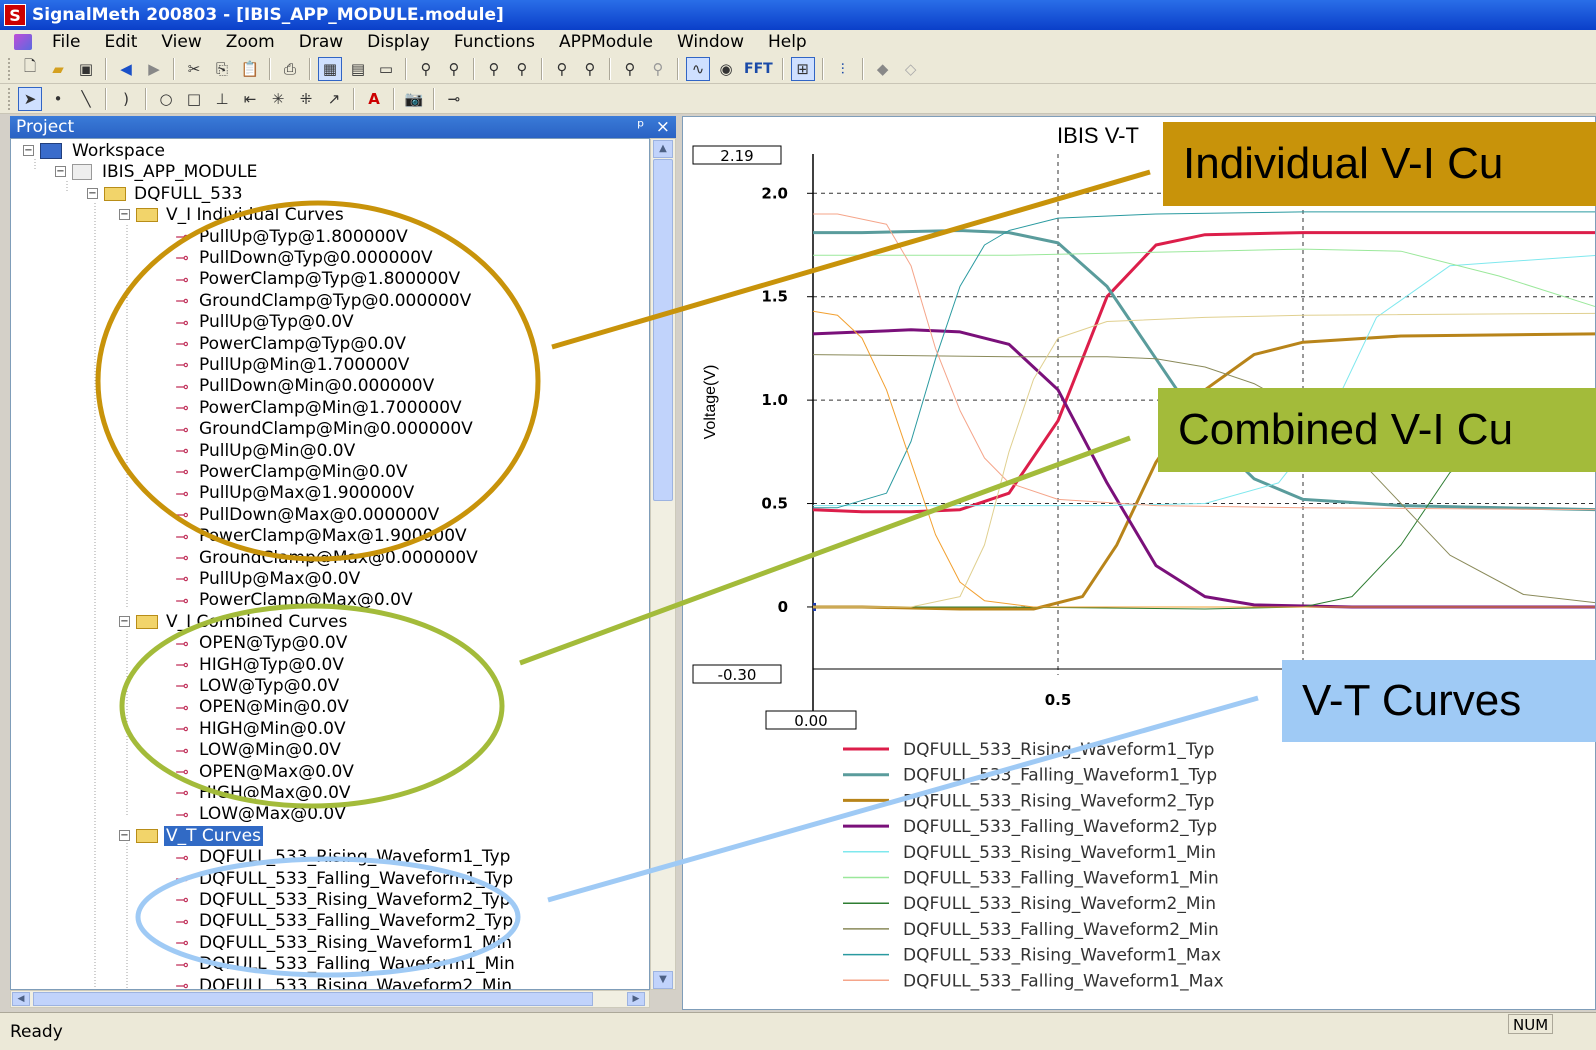 Image resolution: width=1596 pixels, height=1050 pixels. What do you see at coordinates (267, 578) in the screenshot?
I see `tree-leaf: ⊸ PullUp@Max@0.0V` at bounding box center [267, 578].